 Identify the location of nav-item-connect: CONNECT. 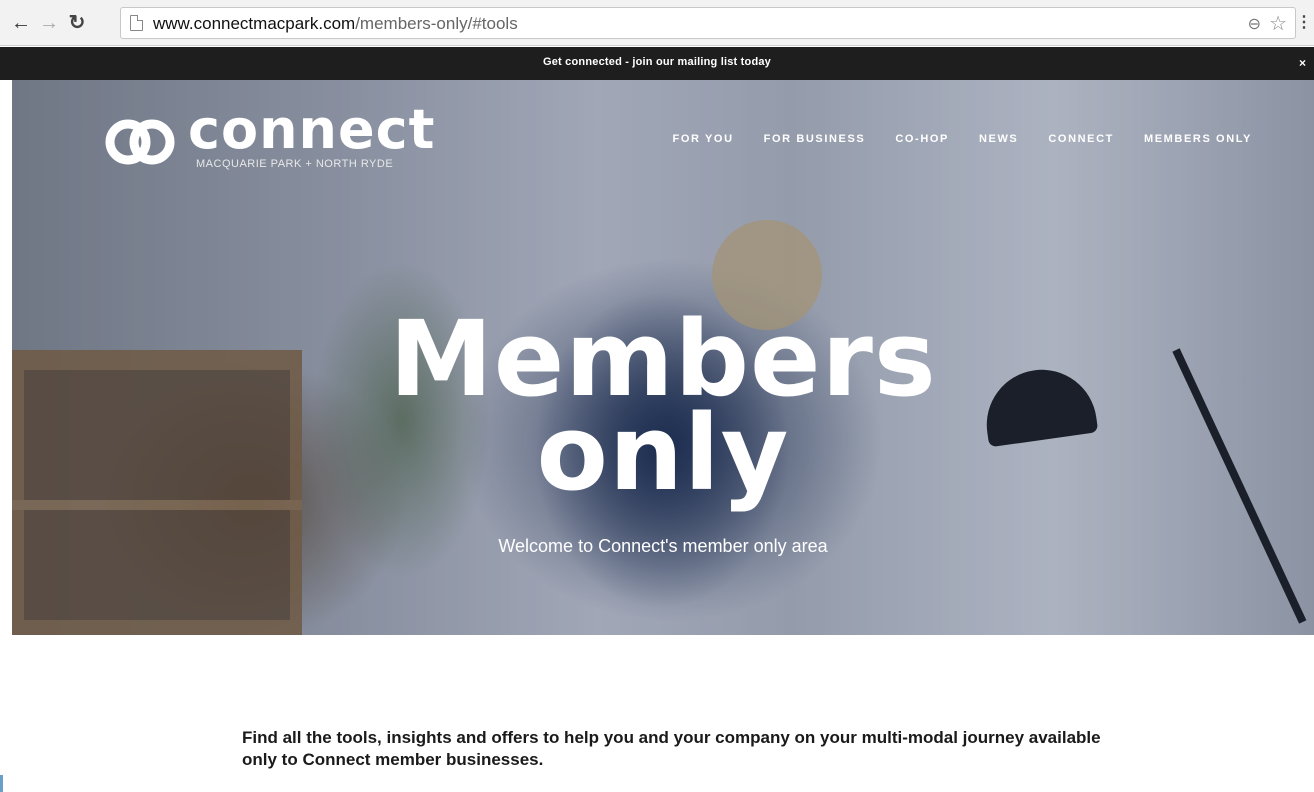
(1081, 139).